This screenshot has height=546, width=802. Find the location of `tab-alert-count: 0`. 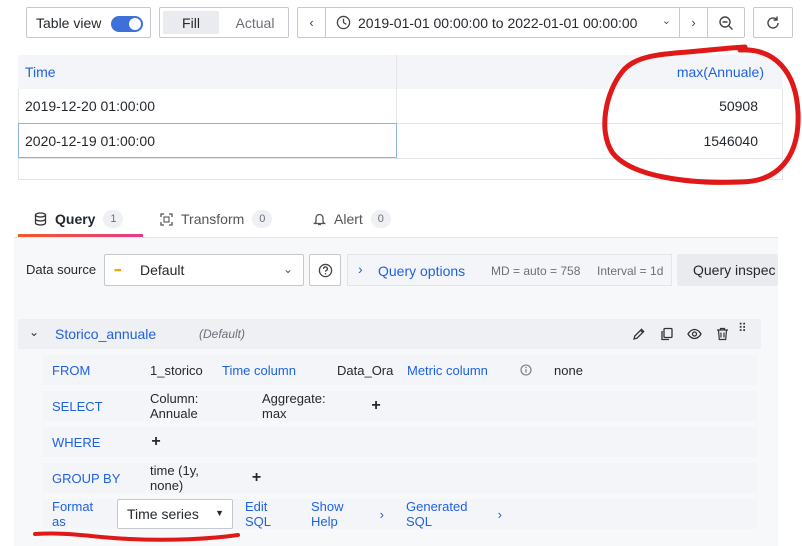

tab-alert-count: 0 is located at coordinates (380, 219).